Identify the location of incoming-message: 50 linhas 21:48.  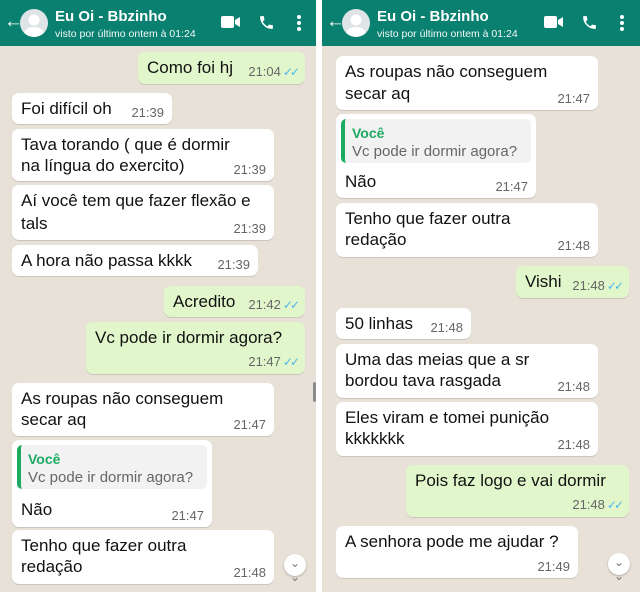
(403, 323).